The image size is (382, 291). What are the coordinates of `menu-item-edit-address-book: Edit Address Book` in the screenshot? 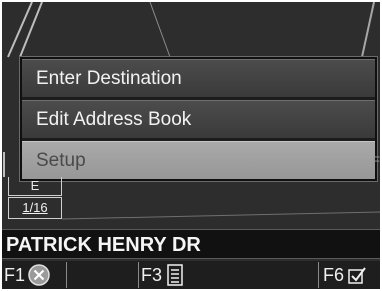 It's located at (198, 119).